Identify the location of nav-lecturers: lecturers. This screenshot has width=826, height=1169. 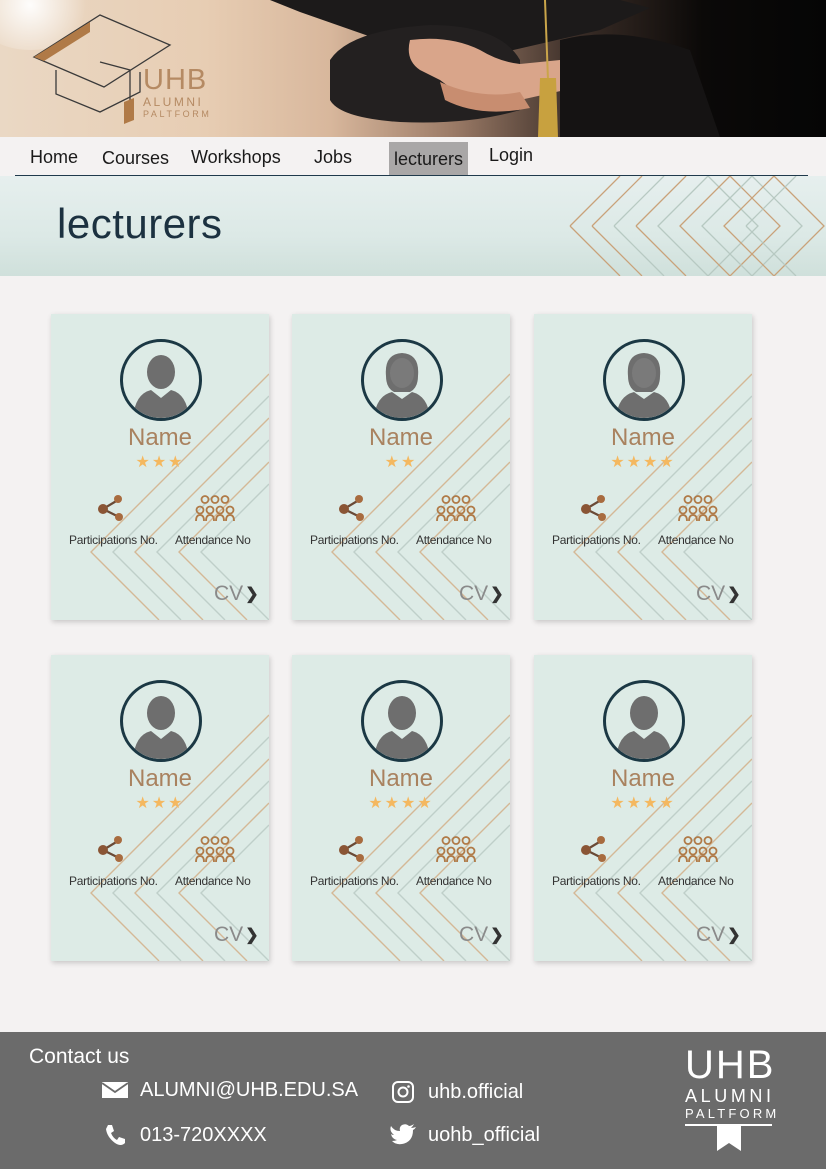
(428, 158).